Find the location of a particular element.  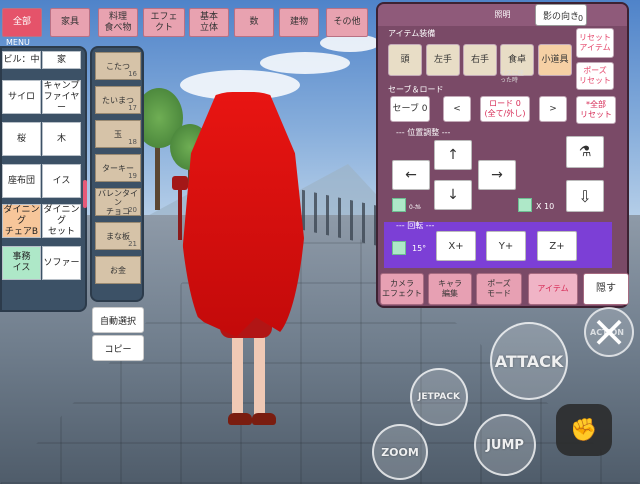

list-item: ターキー 19 is located at coordinates (118, 168).